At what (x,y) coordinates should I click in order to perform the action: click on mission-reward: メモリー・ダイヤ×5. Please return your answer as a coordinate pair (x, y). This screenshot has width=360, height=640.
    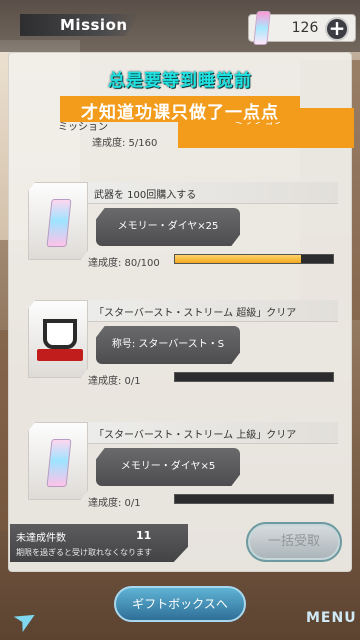
    Looking at the image, I should click on (168, 467).